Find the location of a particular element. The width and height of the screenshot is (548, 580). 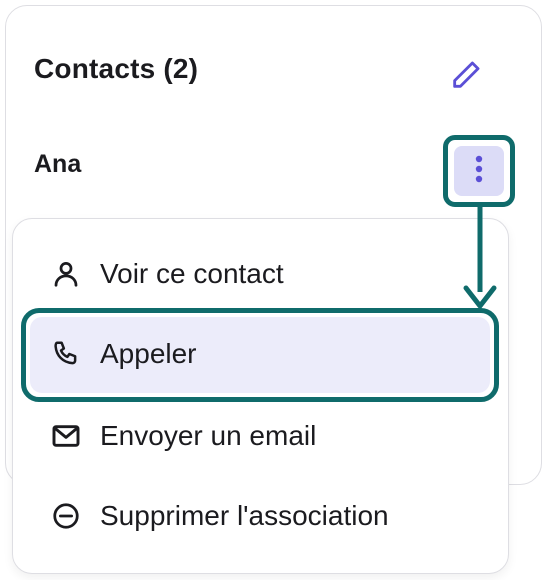

menu-item-view-contact: Voir ce contact is located at coordinates (166, 274).